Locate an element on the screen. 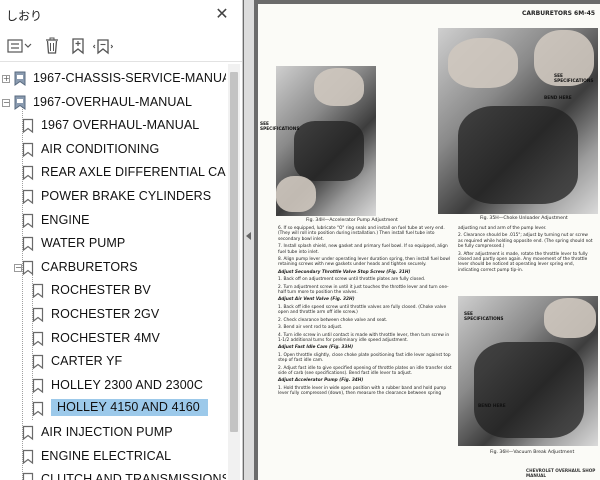 This screenshot has width=600, height=480. callout-bend-here: BEND HERE is located at coordinates (558, 98).